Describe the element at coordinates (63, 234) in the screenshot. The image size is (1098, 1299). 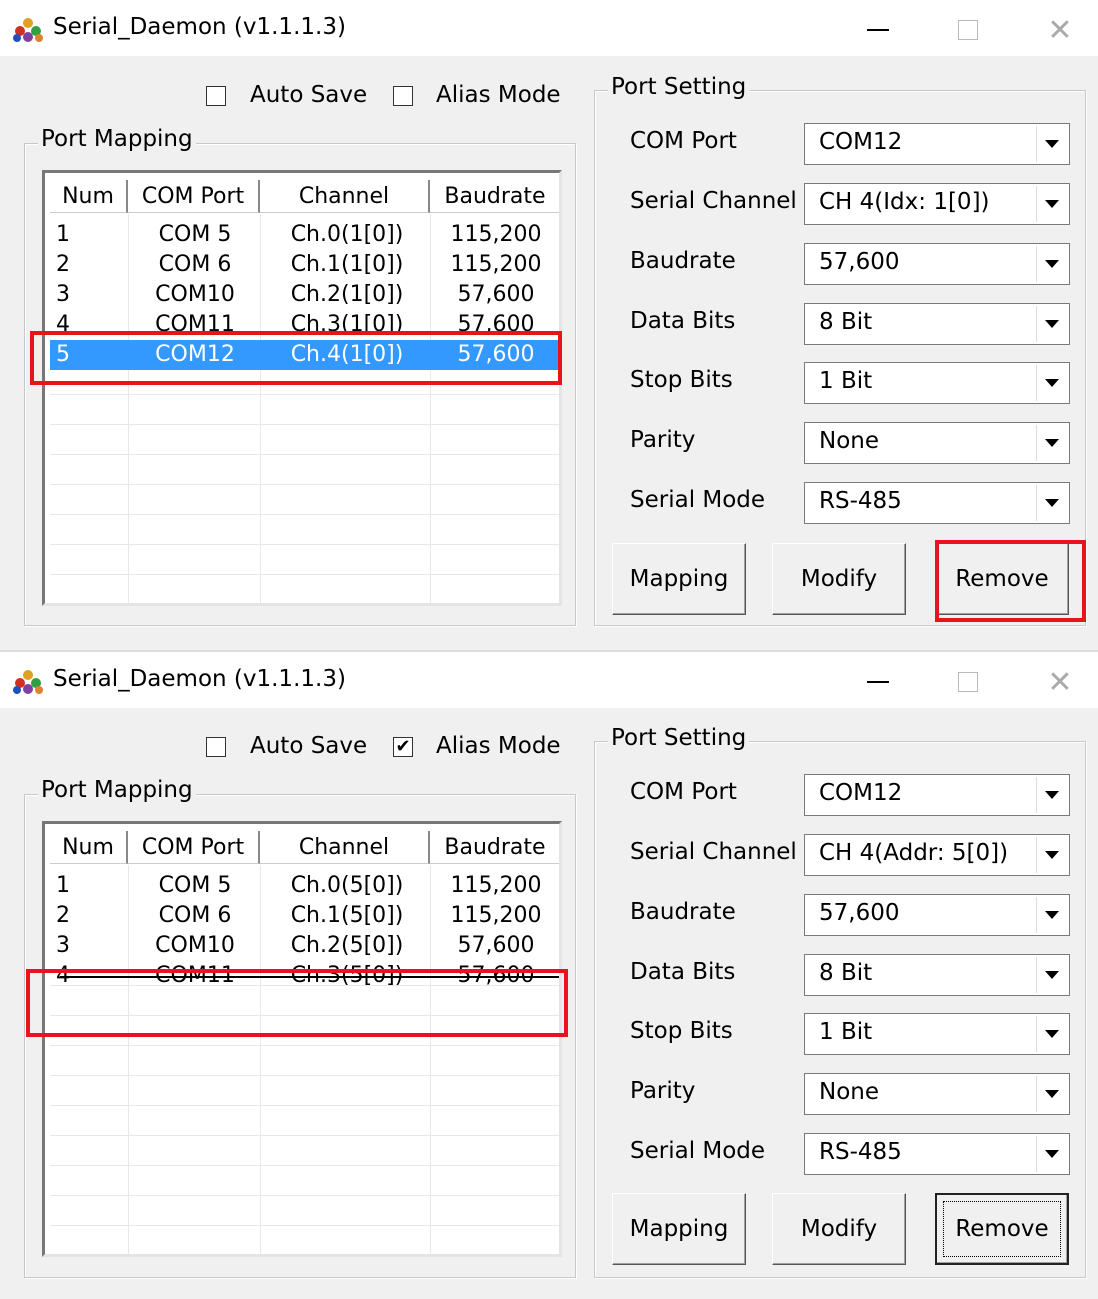
I see `cell-num: 1` at that location.